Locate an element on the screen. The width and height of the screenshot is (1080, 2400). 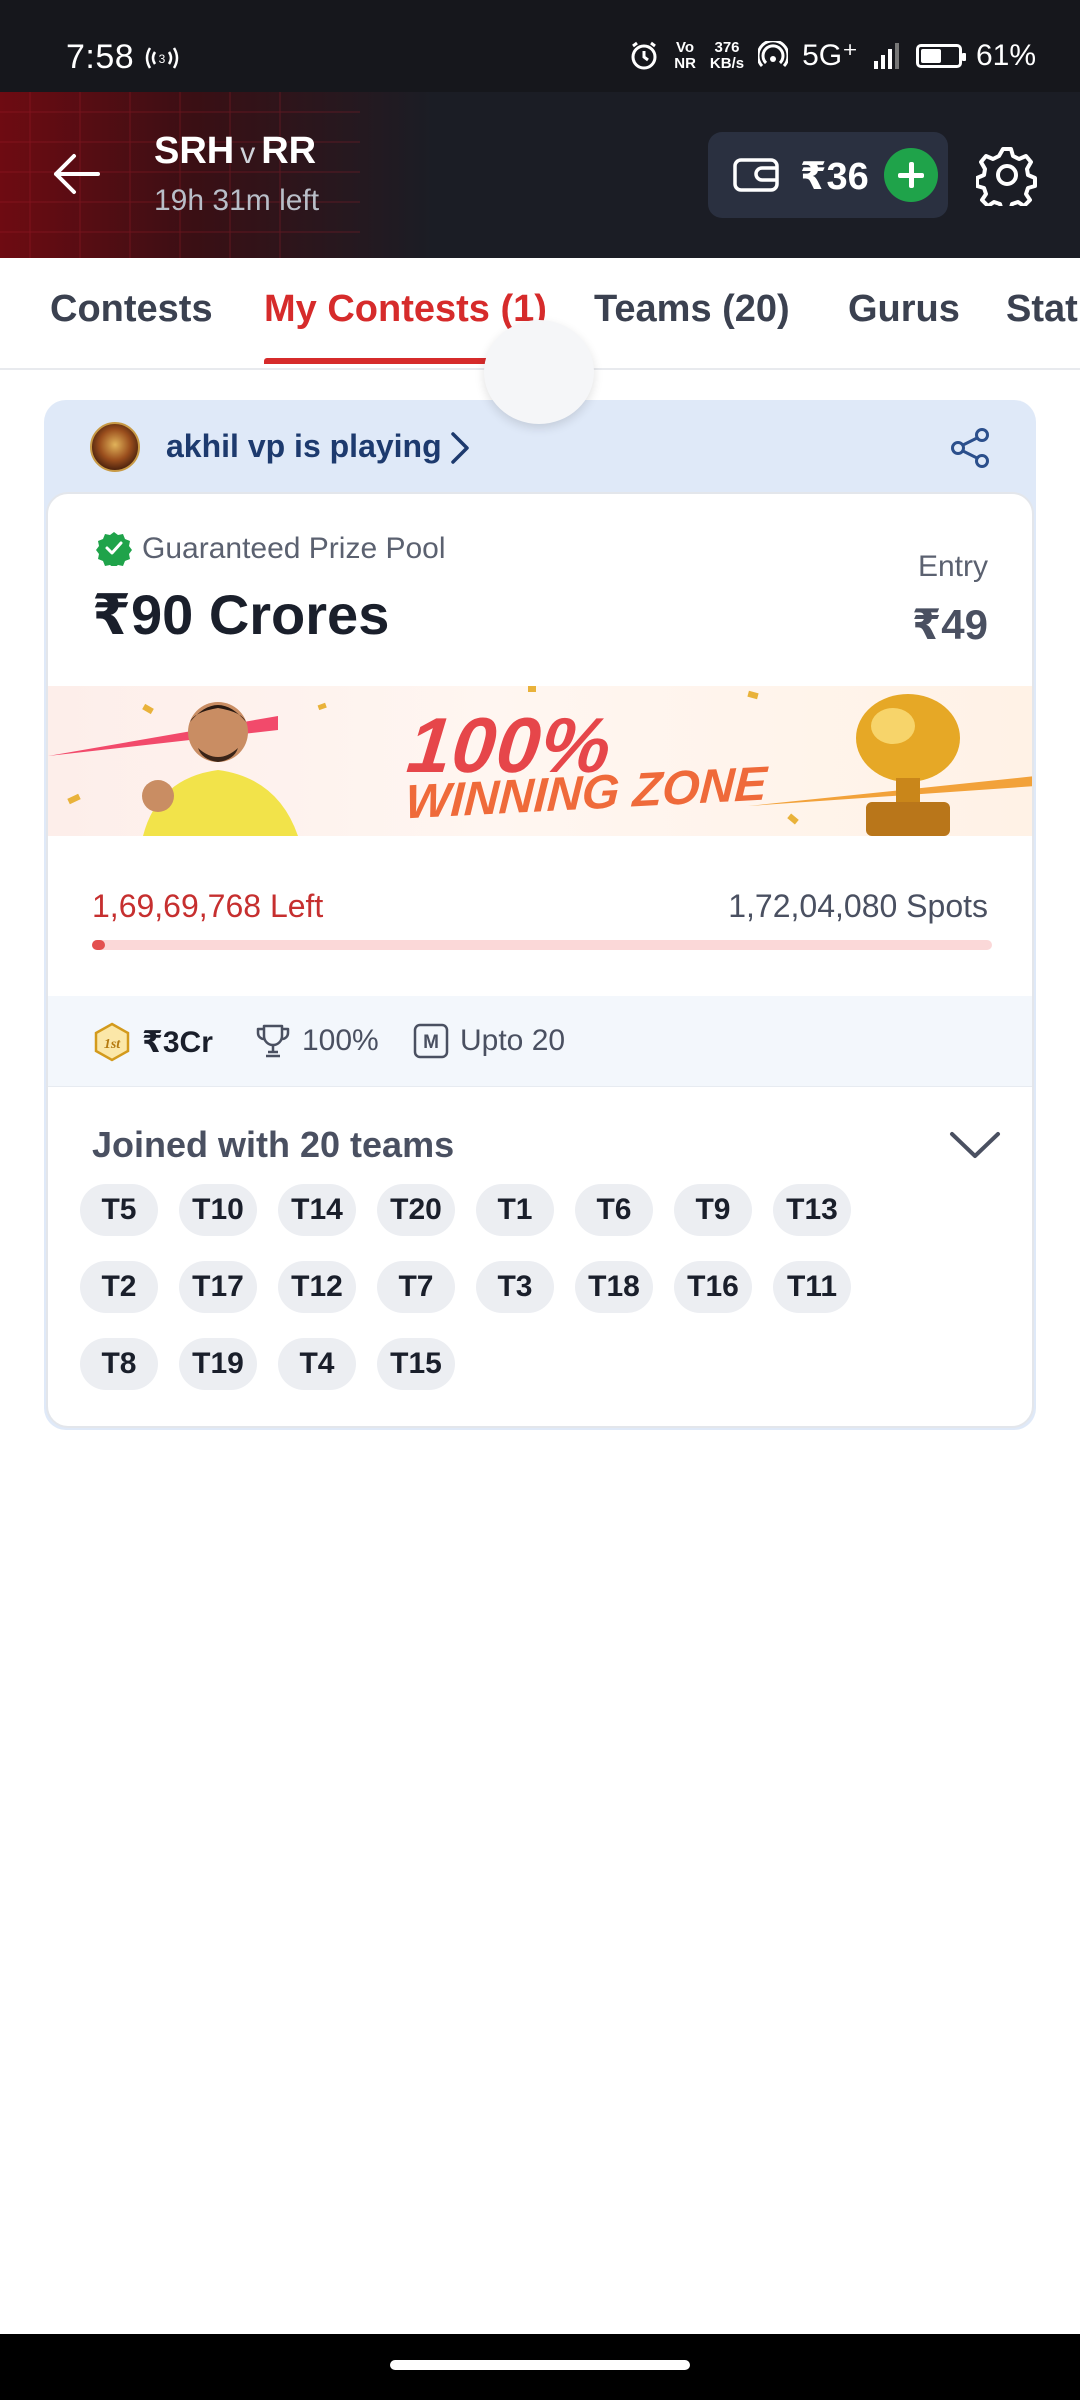
team-chip: T1 is located at coordinates (515, 1210).